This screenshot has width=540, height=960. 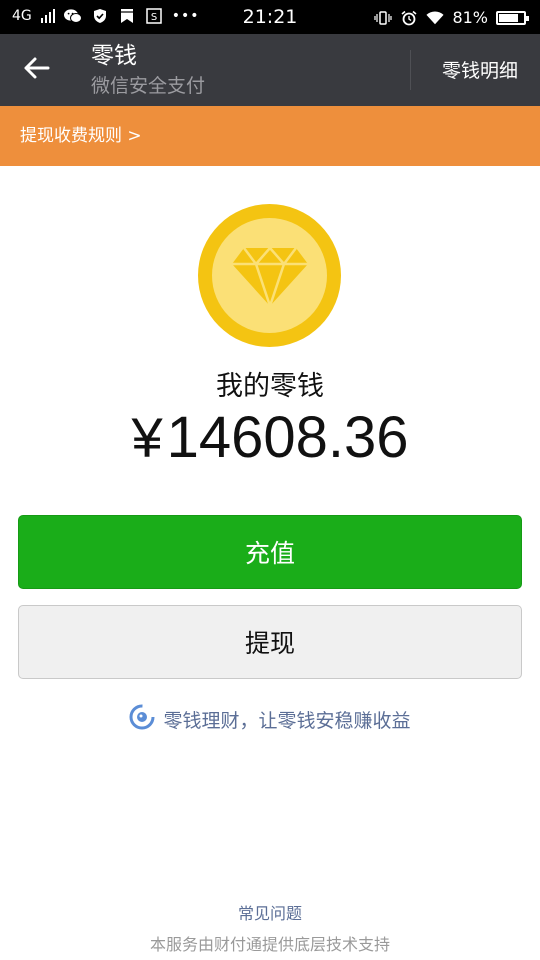 What do you see at coordinates (383, 18) in the screenshot?
I see `vibrate-icon` at bounding box center [383, 18].